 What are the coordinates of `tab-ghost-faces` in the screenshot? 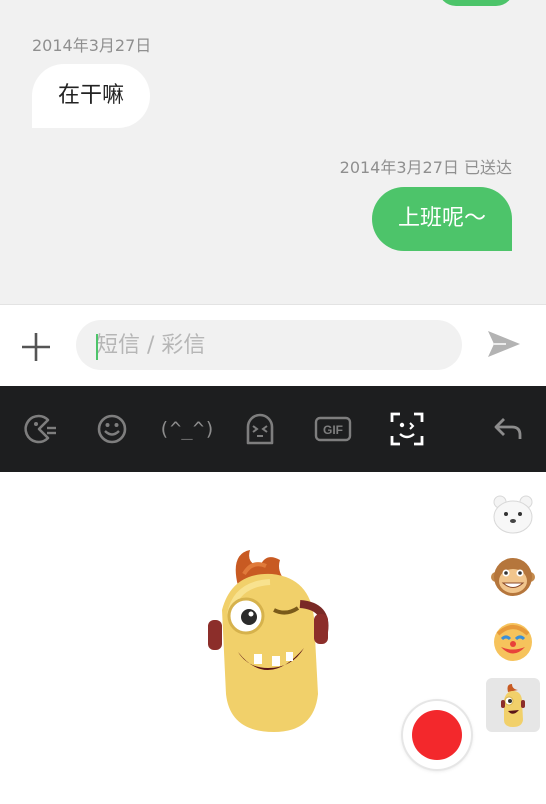 It's located at (260, 429).